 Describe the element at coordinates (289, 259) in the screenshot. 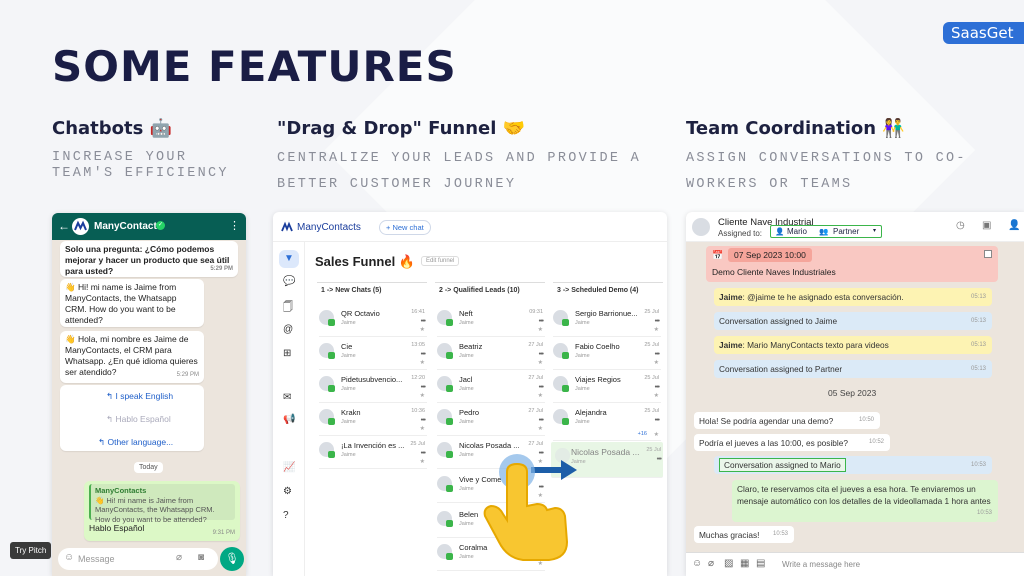

I see `sidebar-item-funnel: ▼` at that location.